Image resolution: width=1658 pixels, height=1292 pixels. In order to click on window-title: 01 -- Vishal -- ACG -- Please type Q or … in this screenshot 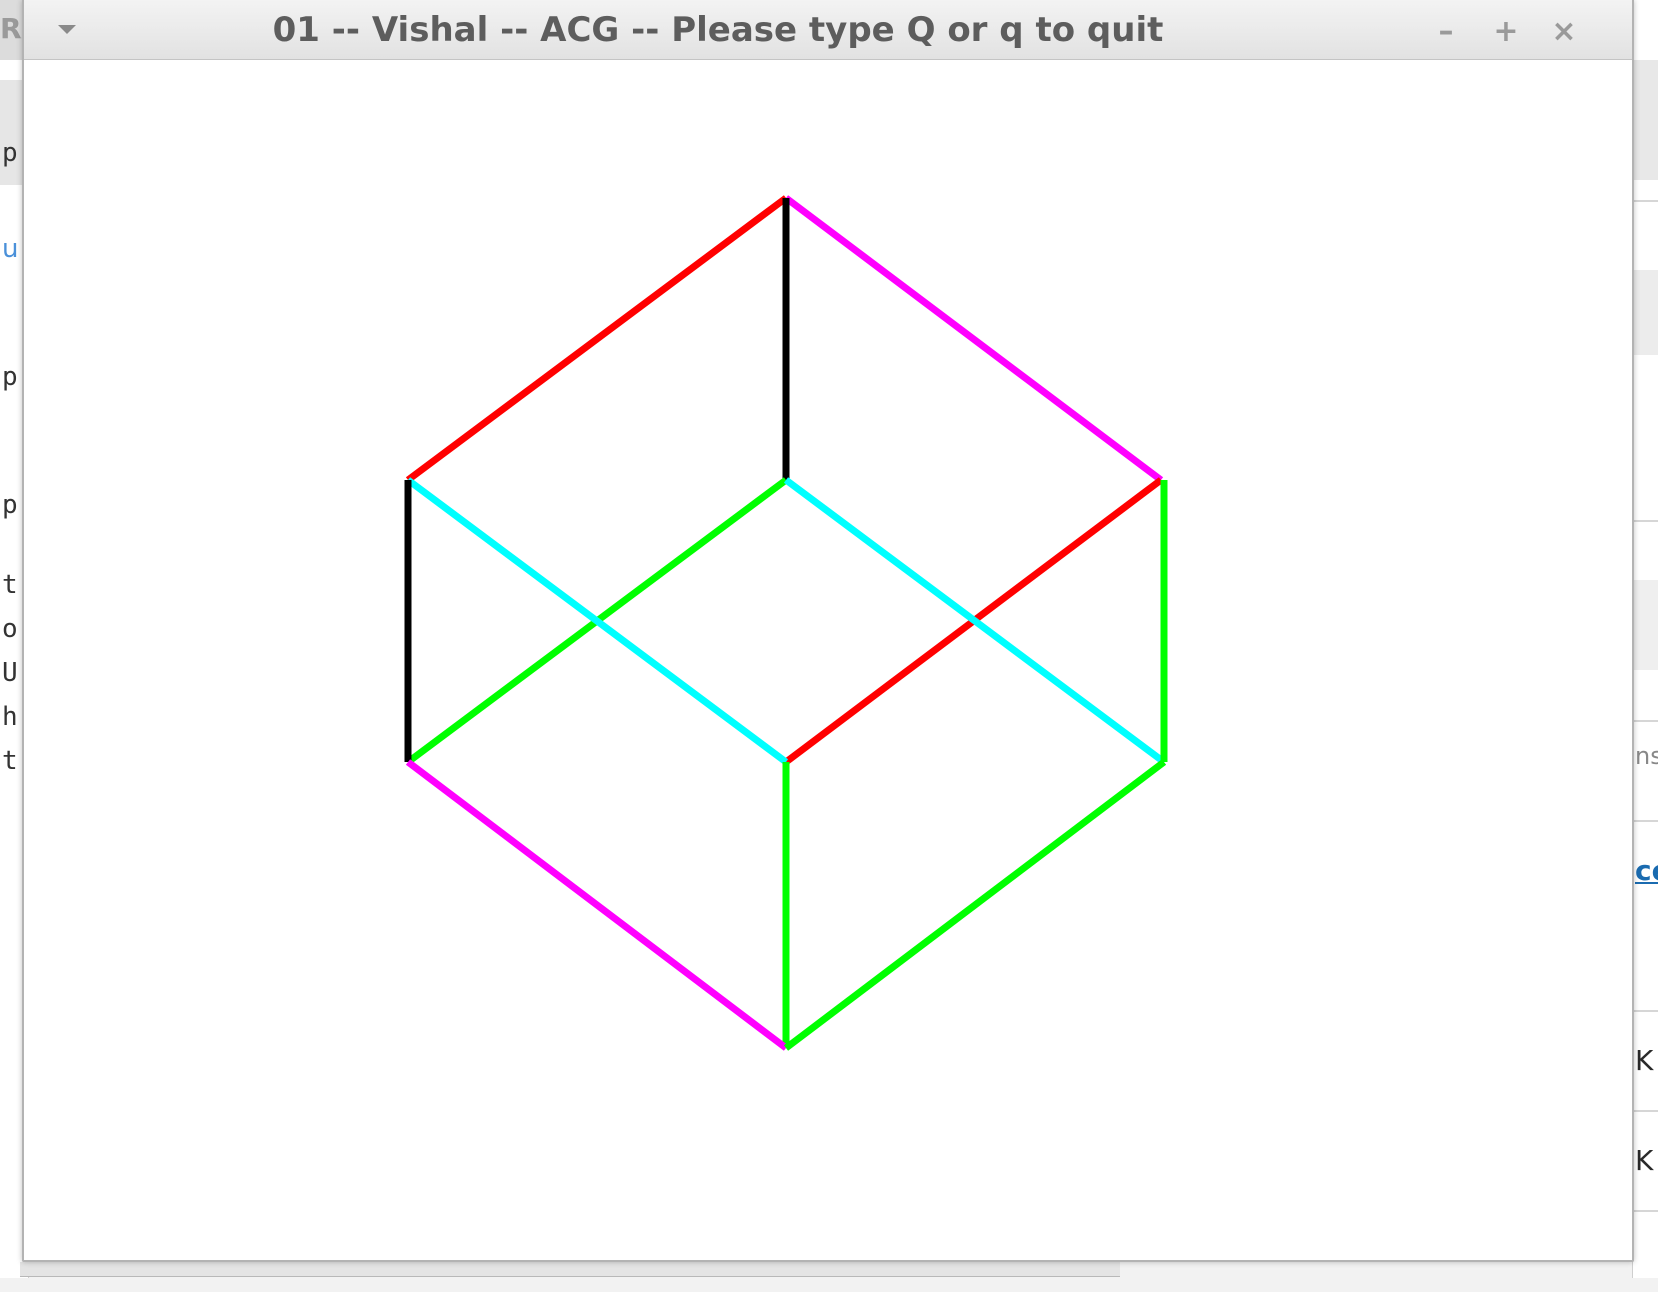, I will do `click(718, 30)`.